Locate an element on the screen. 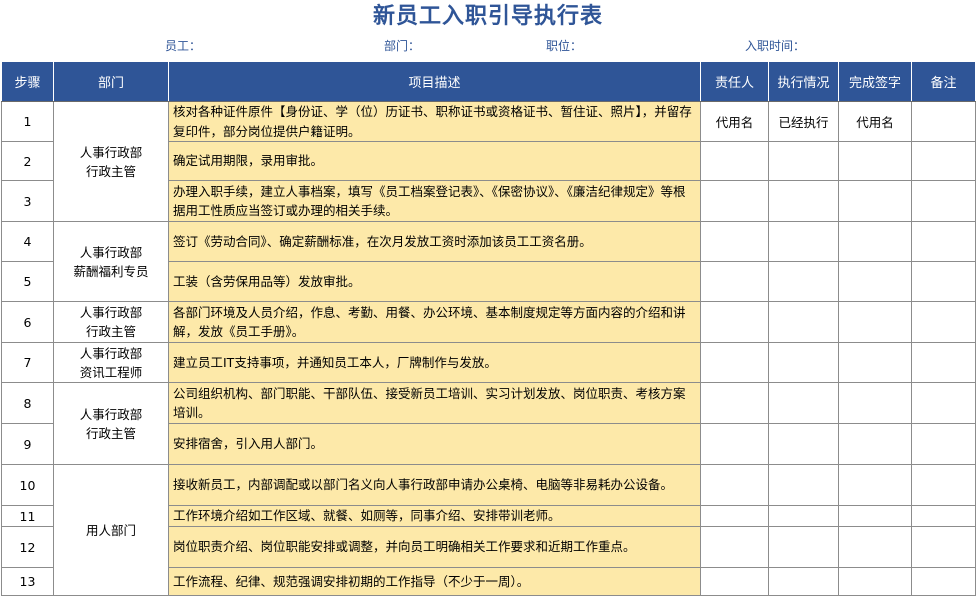 Image resolution: width=976 pixels, height=596 pixels. step-cell: 7 is located at coordinates (27, 362).